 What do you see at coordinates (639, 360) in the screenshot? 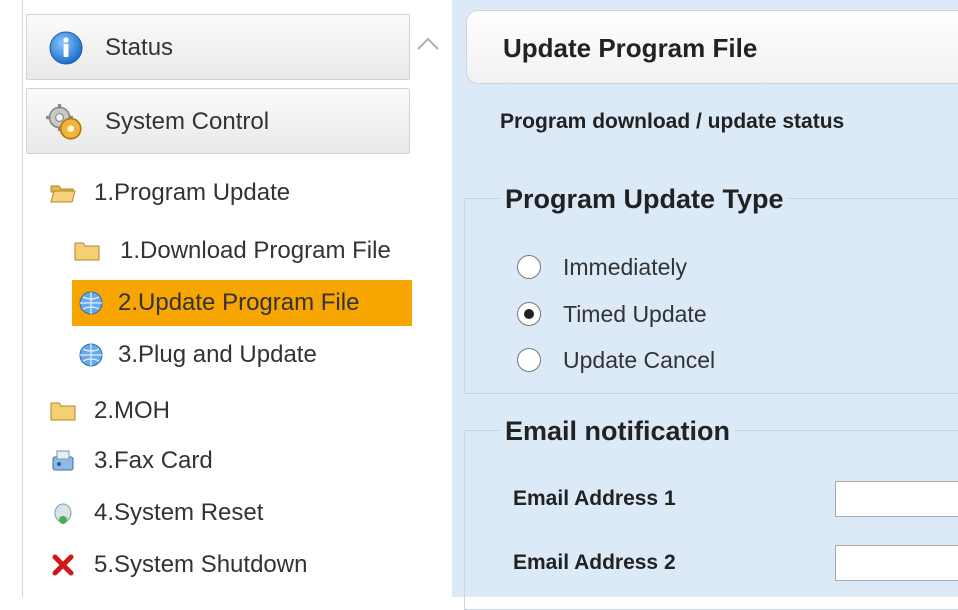
I see `radio-label: Update Cancel` at bounding box center [639, 360].